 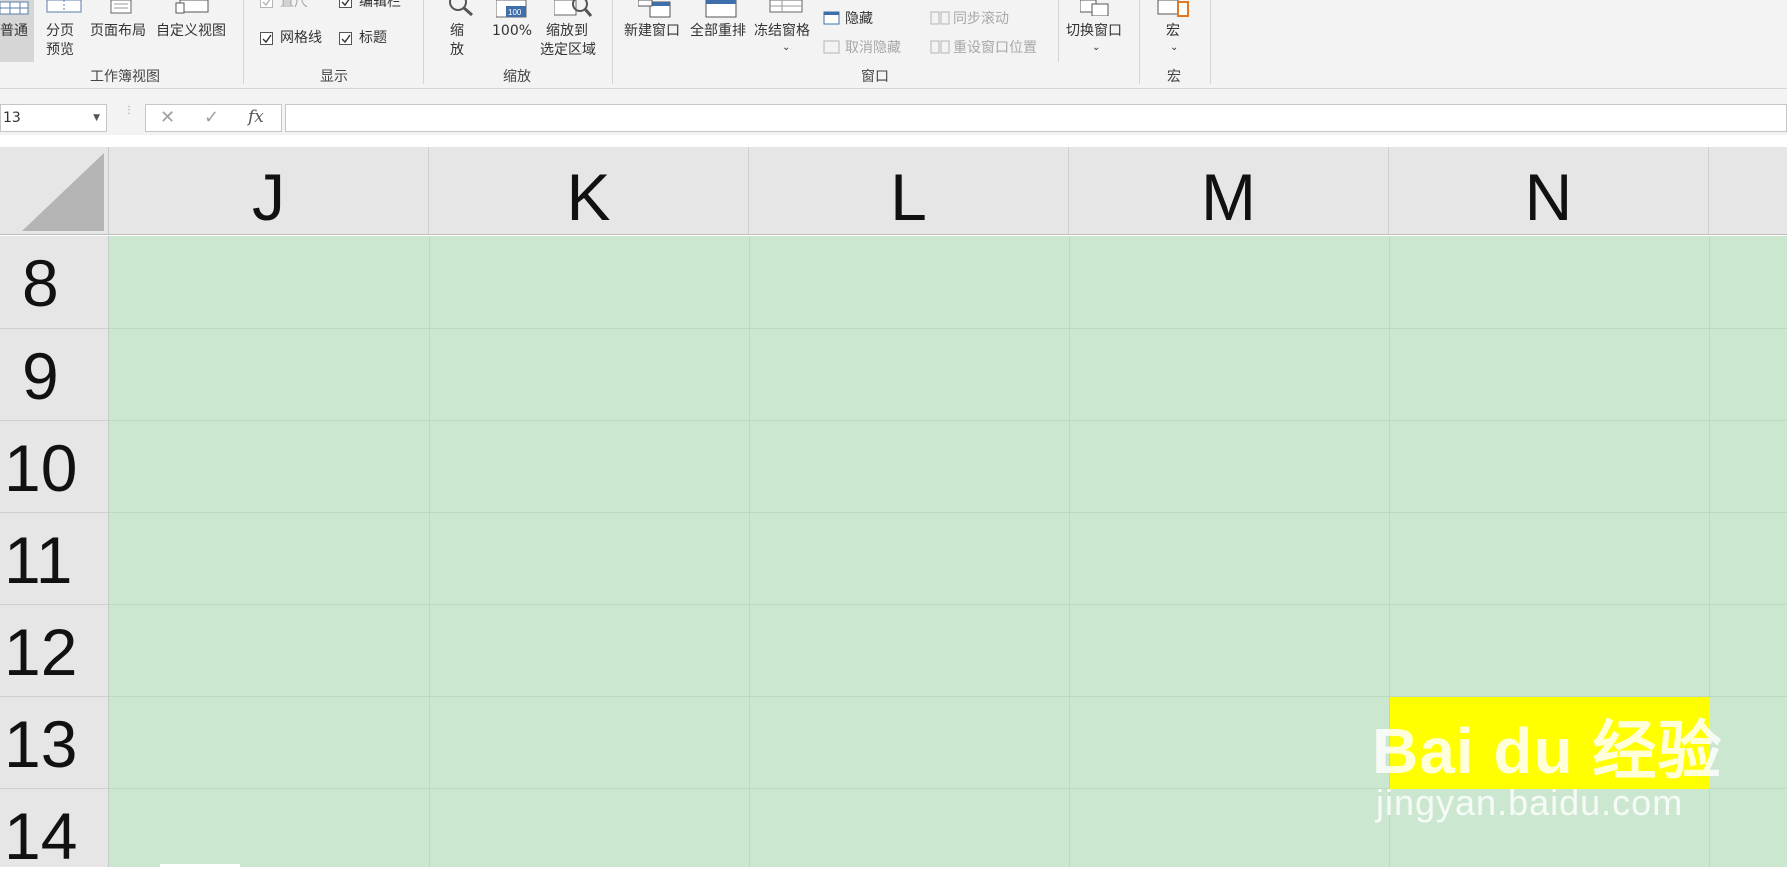 I want to click on row-header-11: 11, so click(x=54, y=559).